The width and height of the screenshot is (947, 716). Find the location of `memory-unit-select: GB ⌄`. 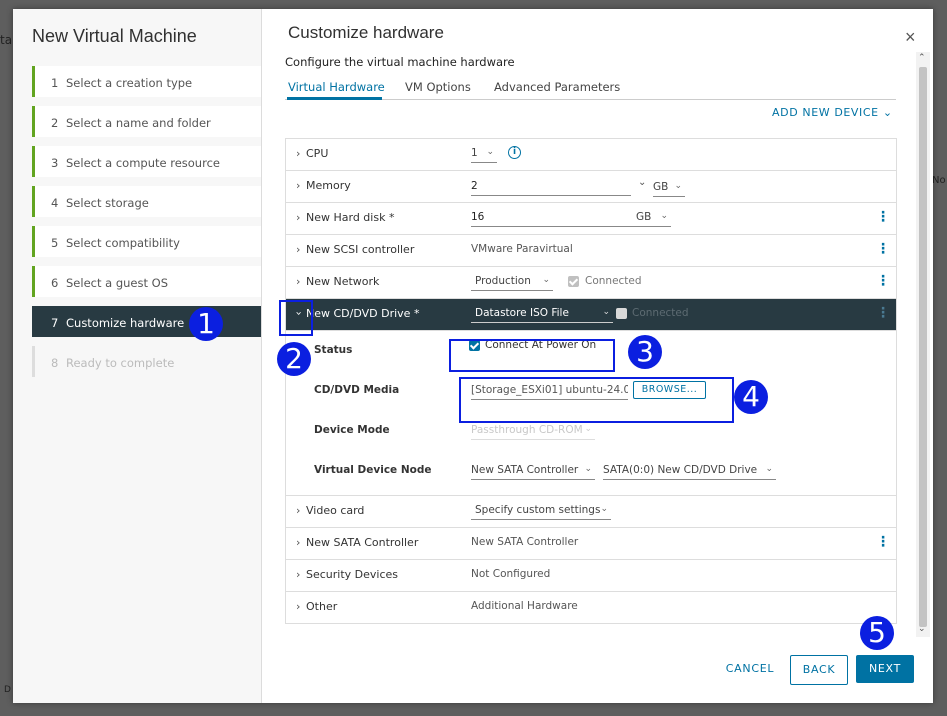

memory-unit-select: GB ⌄ is located at coordinates (669, 189).